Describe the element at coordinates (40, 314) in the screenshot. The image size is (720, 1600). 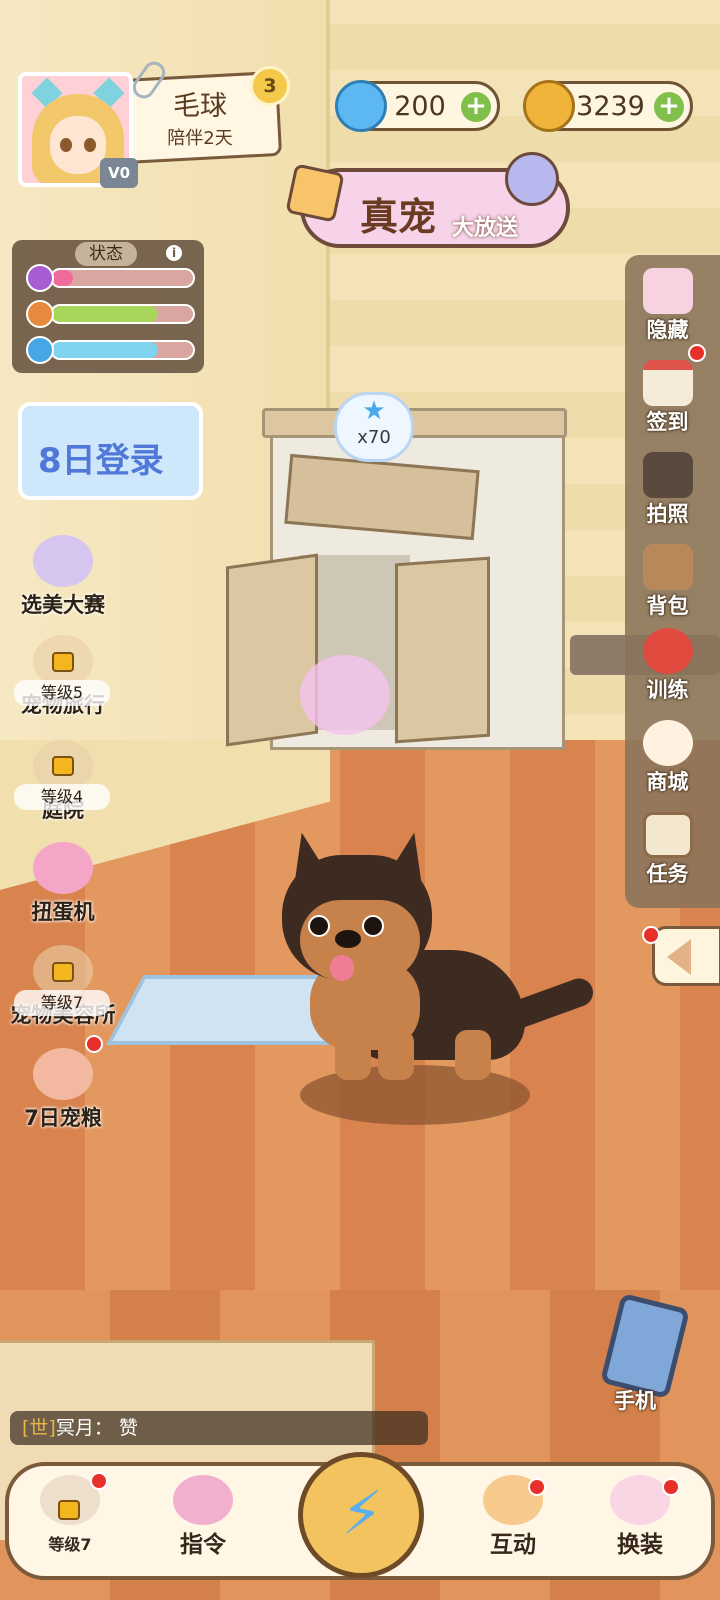
I see `drumstick-icon` at that location.